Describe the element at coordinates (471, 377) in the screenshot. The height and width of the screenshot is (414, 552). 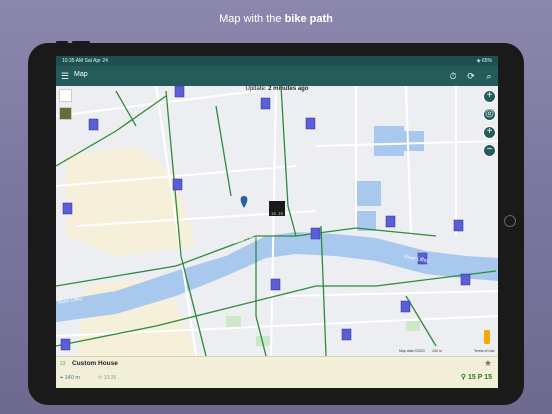
I see `bikes-count: 15` at that location.